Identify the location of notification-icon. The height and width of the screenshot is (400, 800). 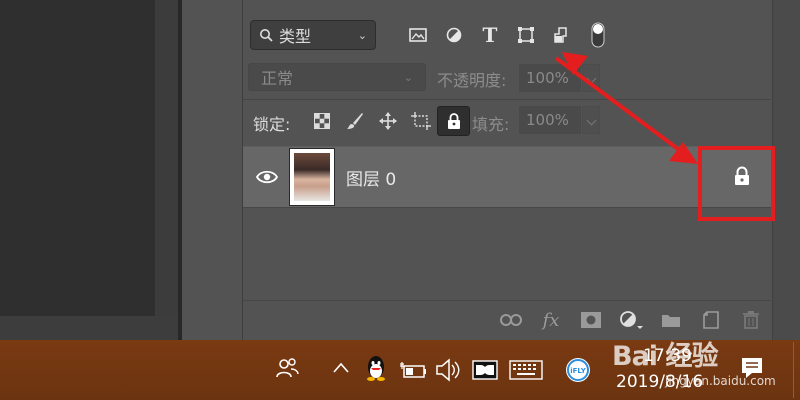
(752, 370).